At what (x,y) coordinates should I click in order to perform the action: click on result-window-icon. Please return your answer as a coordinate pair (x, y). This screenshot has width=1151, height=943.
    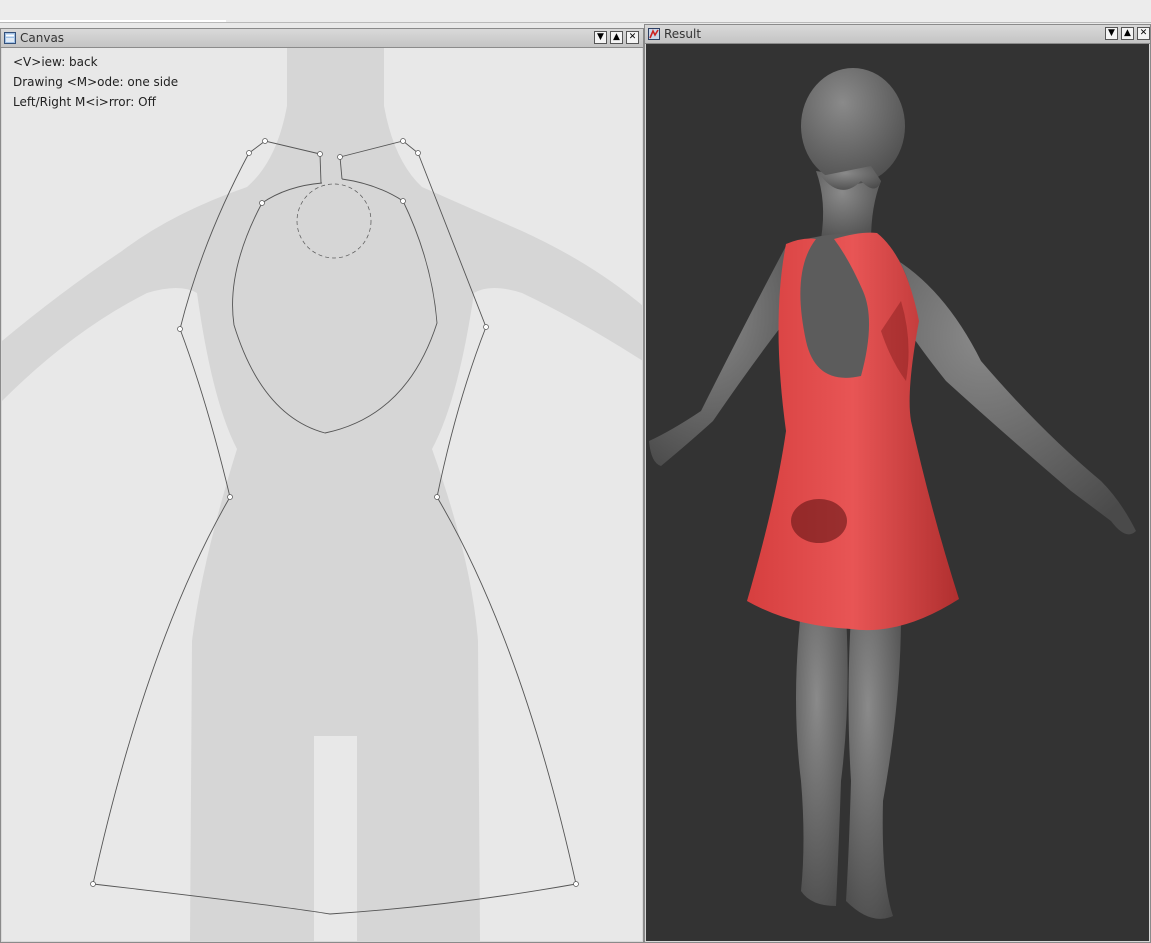
    Looking at the image, I should click on (654, 33).